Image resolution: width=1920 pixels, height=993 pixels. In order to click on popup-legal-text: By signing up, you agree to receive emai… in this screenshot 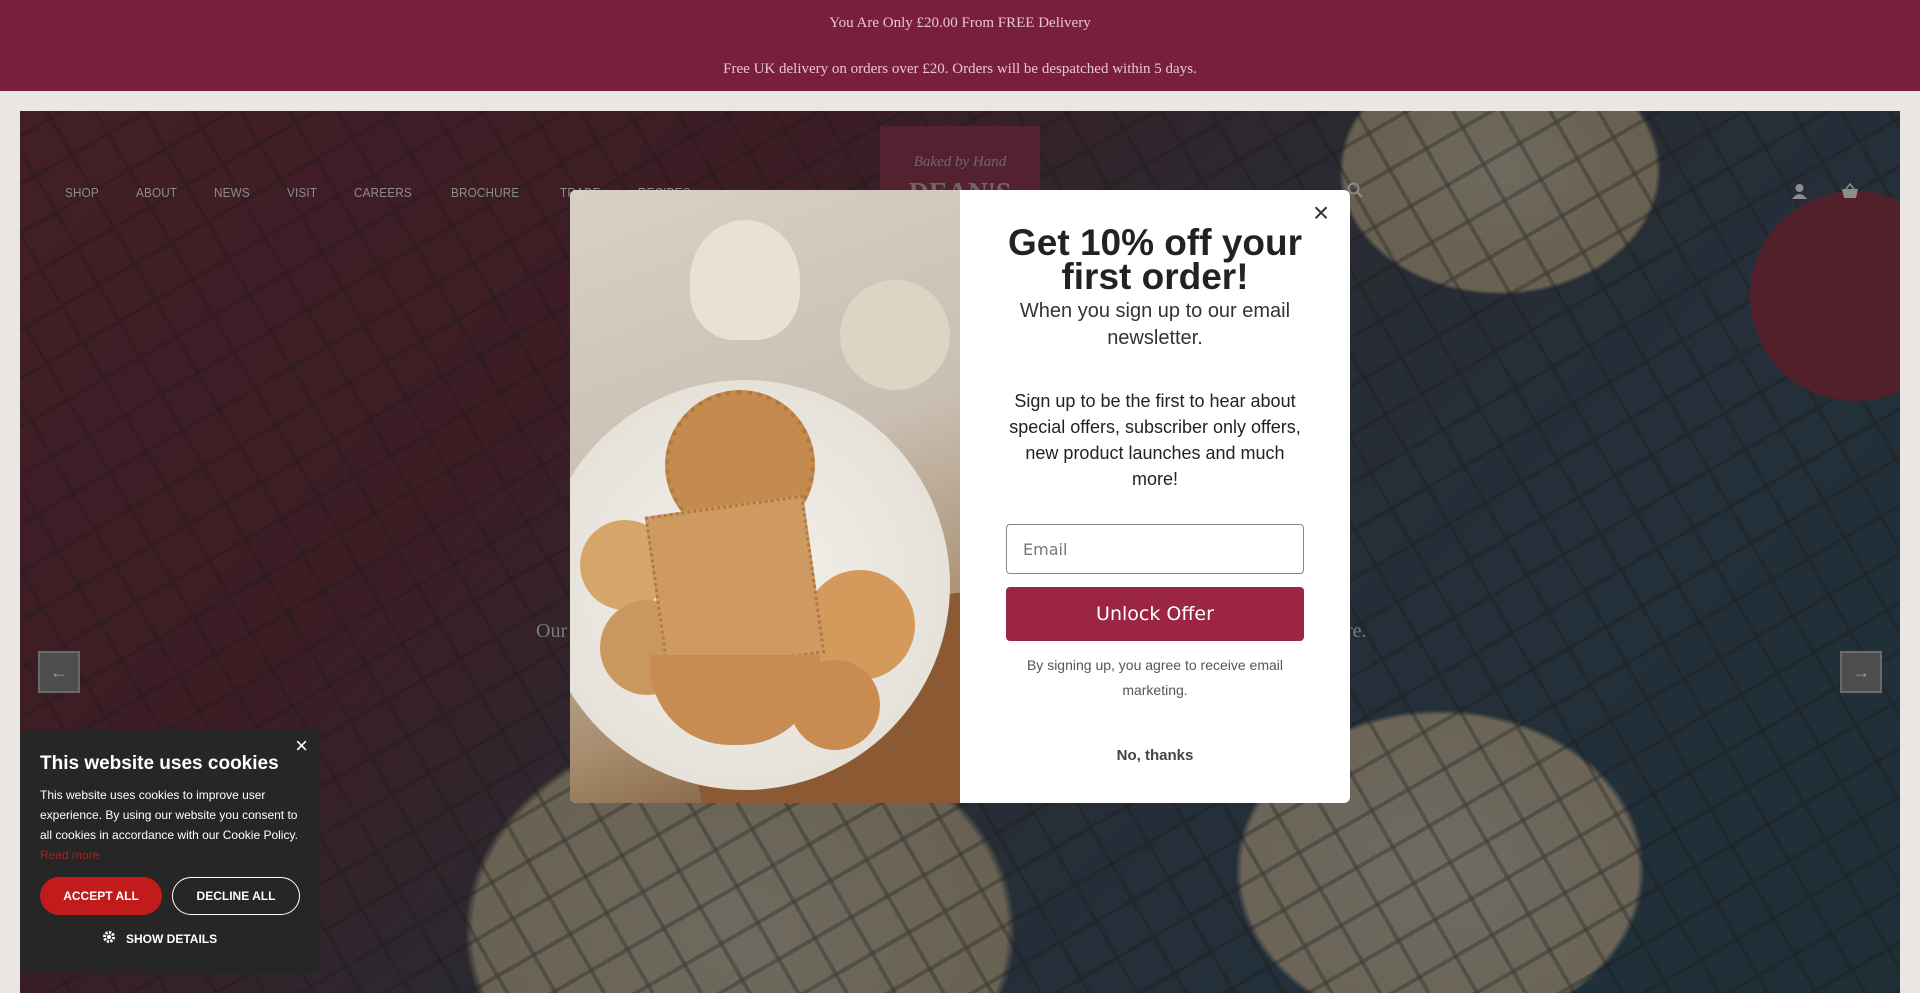, I will do `click(1155, 677)`.